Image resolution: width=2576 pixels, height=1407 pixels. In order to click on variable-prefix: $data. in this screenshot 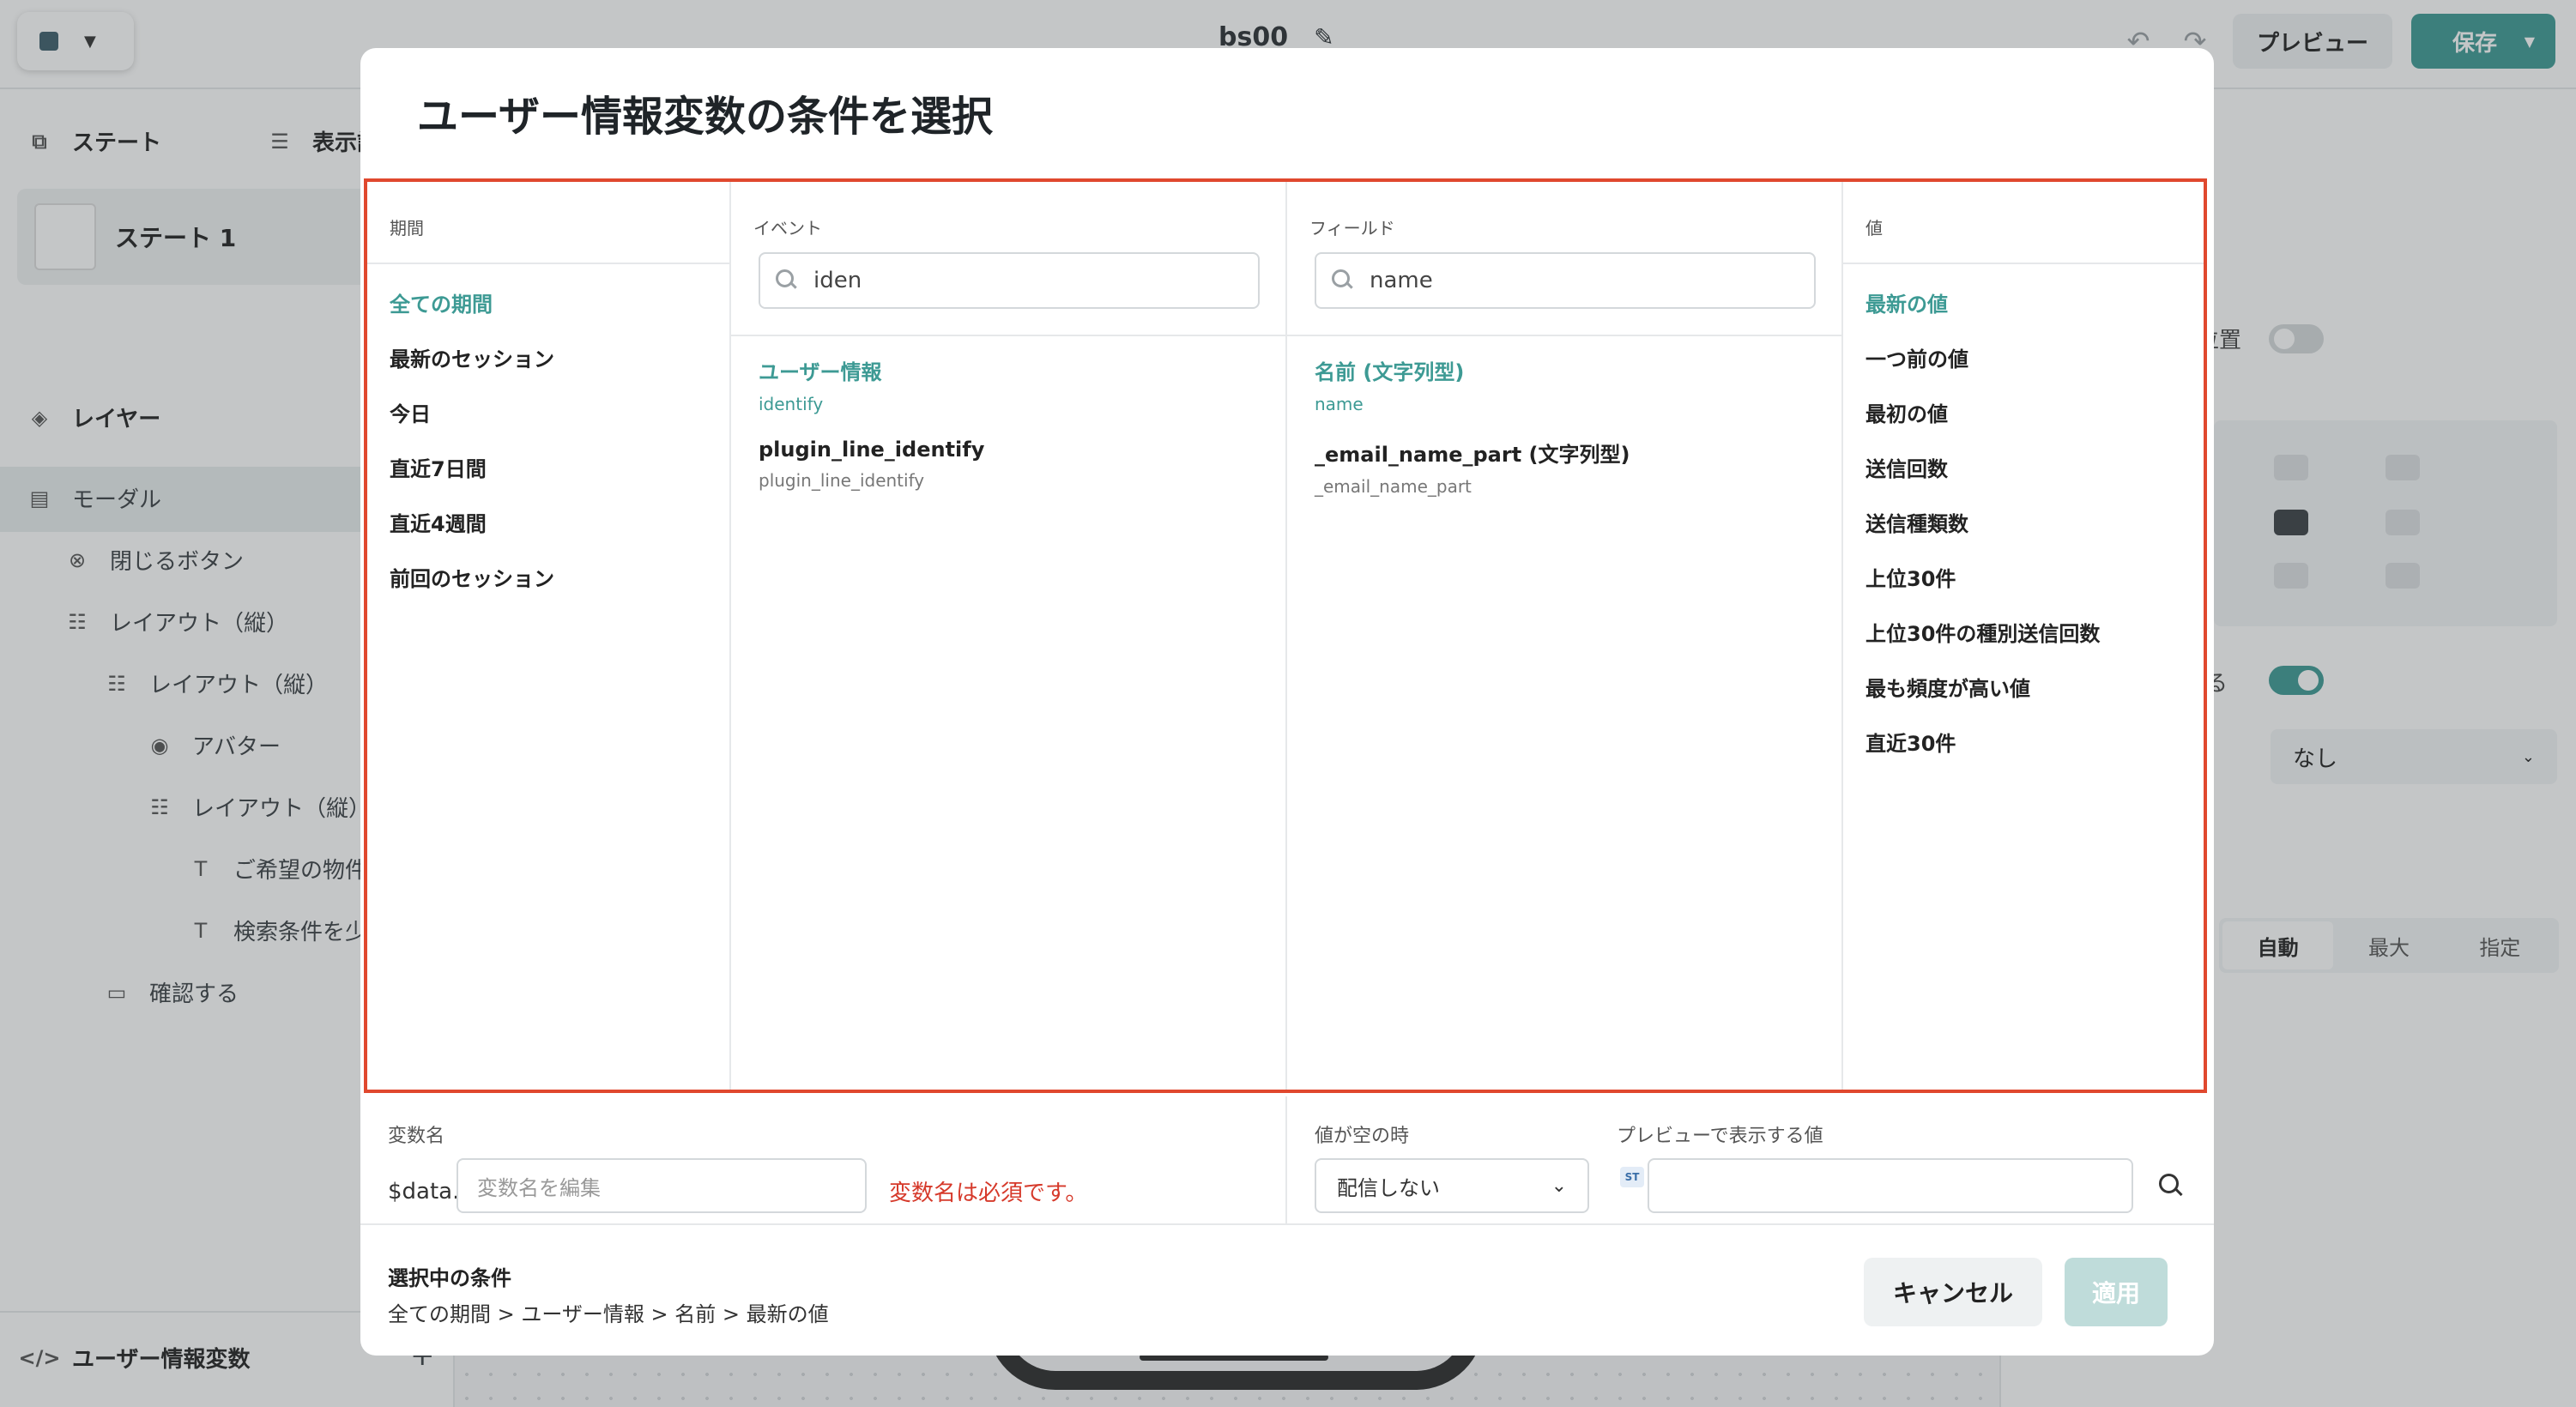, I will do `click(424, 1192)`.